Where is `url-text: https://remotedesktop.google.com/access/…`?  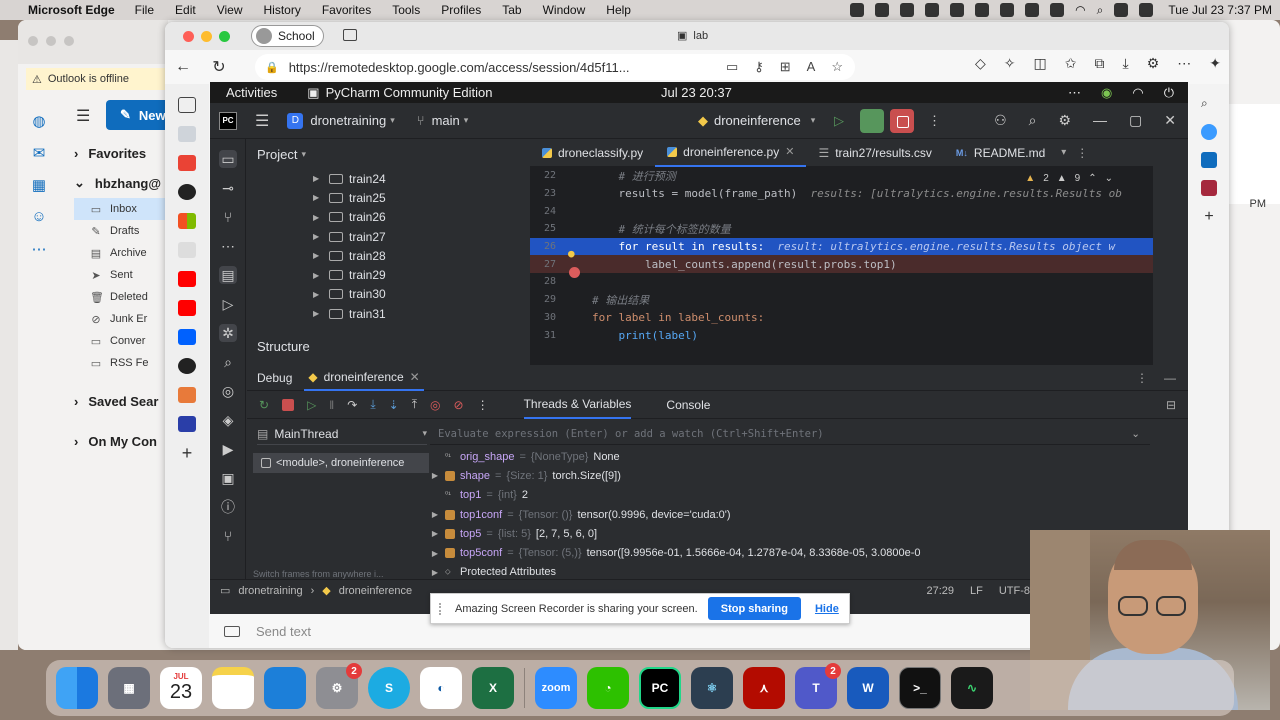
url-text: https://remotedesktop.google.com/access/… is located at coordinates (459, 67).